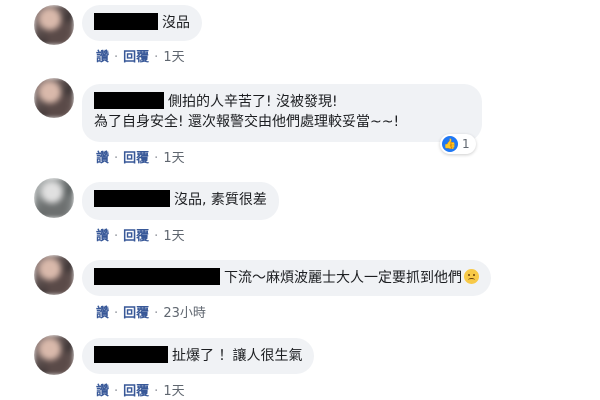 This screenshot has height=400, width=600. Describe the element at coordinates (151, 311) in the screenshot. I see `comment-actions: 讚 · 回覆 · 23小時` at that location.